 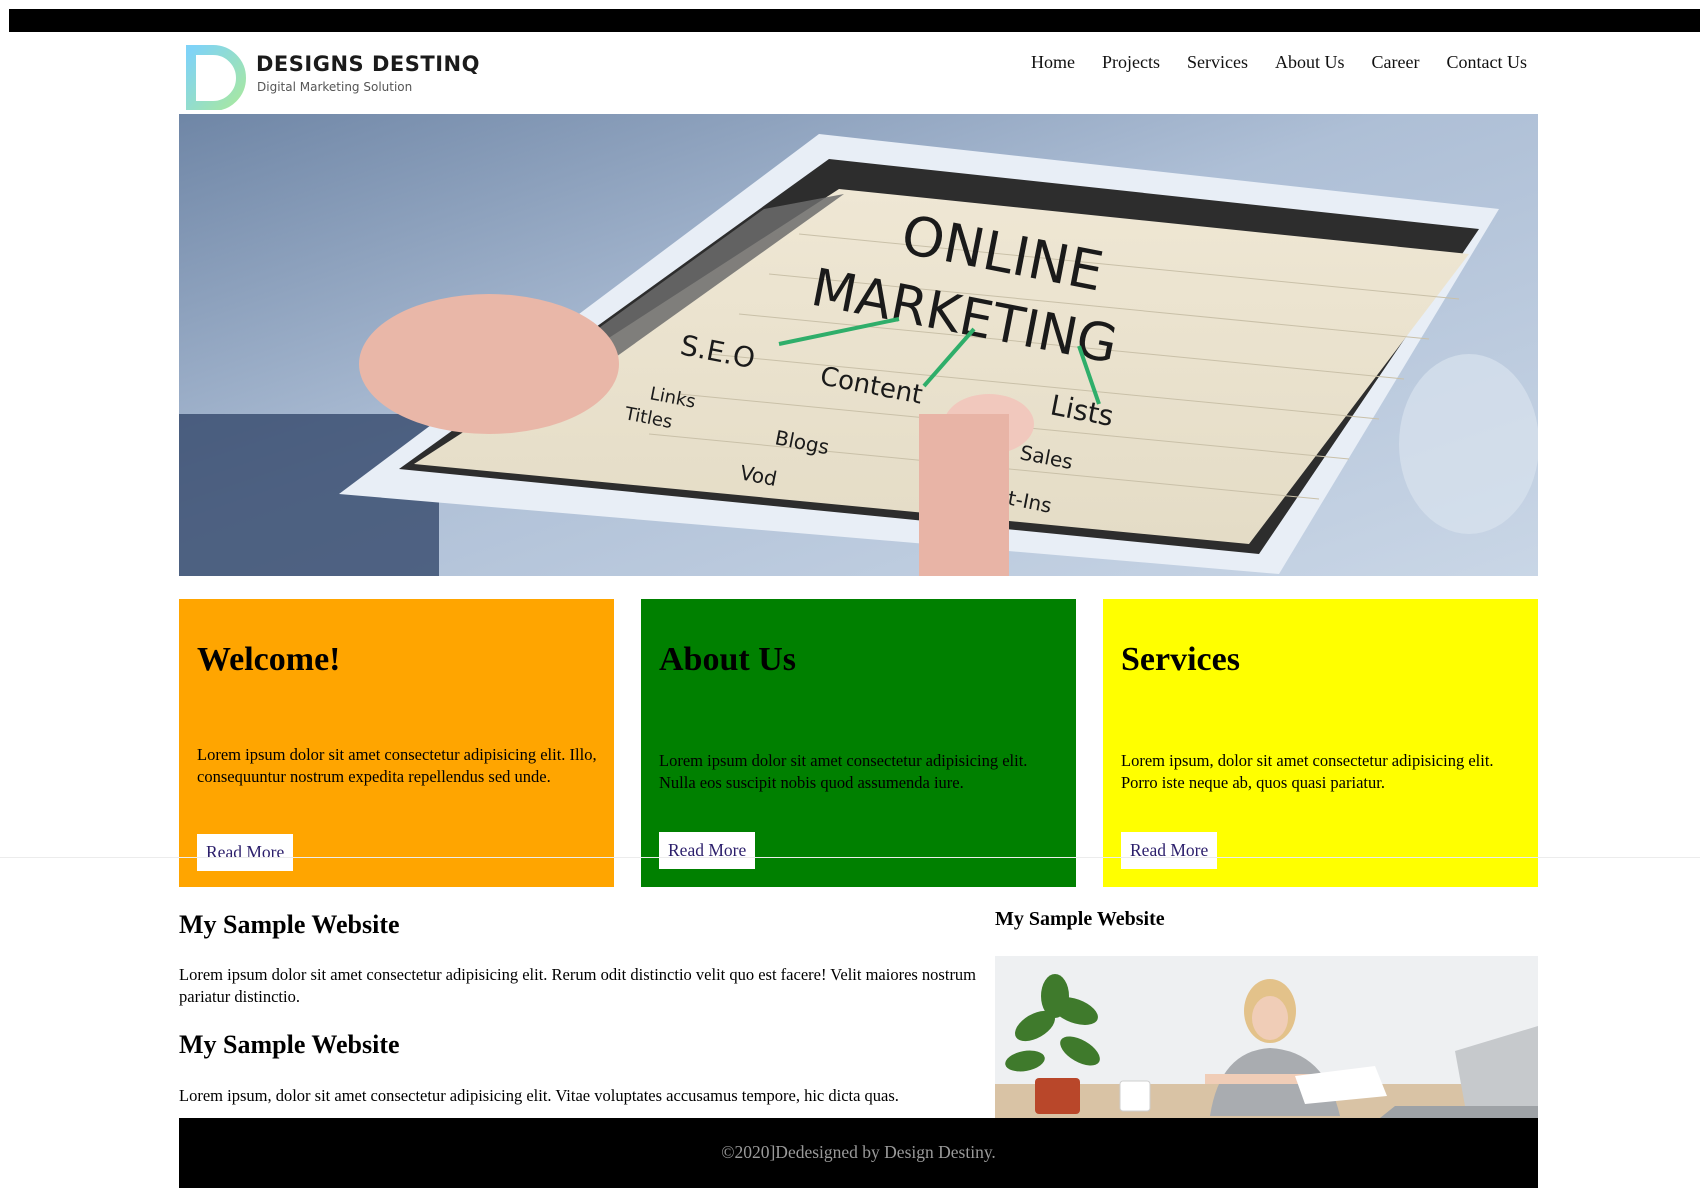 What do you see at coordinates (269, 659) in the screenshot?
I see `card-title: Welcome!` at bounding box center [269, 659].